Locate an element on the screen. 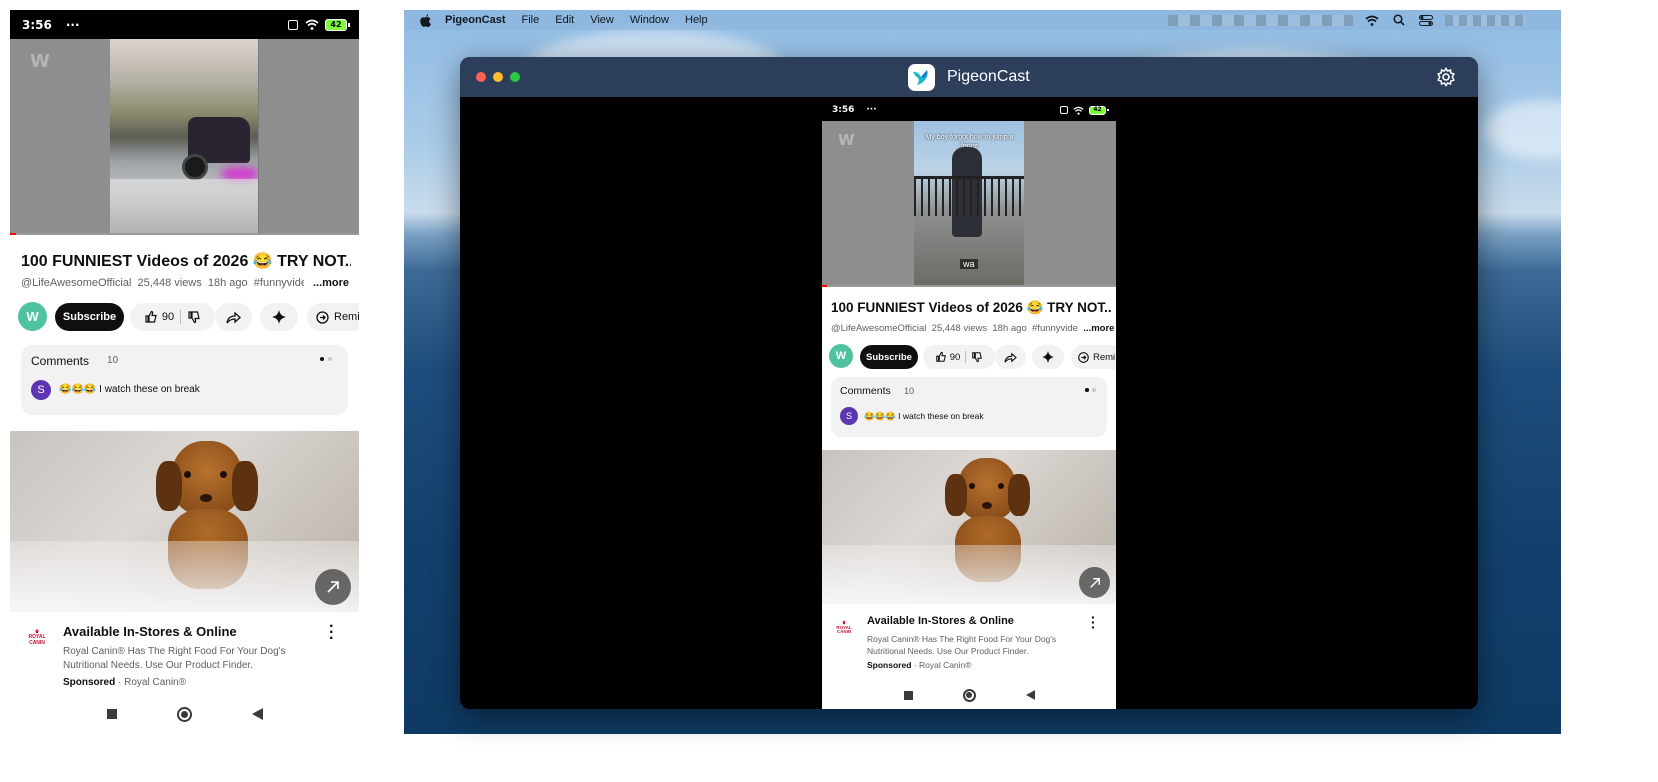 The width and height of the screenshot is (1658, 782). ad-title: Available In-Stores & Online is located at coordinates (150, 631).